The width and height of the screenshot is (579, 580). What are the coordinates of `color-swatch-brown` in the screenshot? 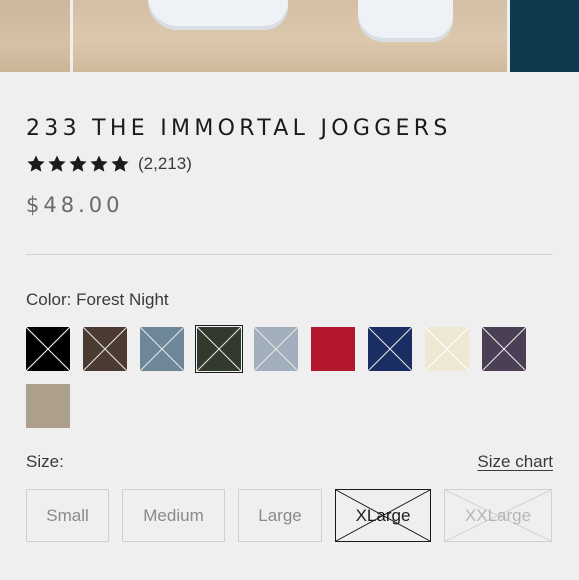 It's located at (105, 349).